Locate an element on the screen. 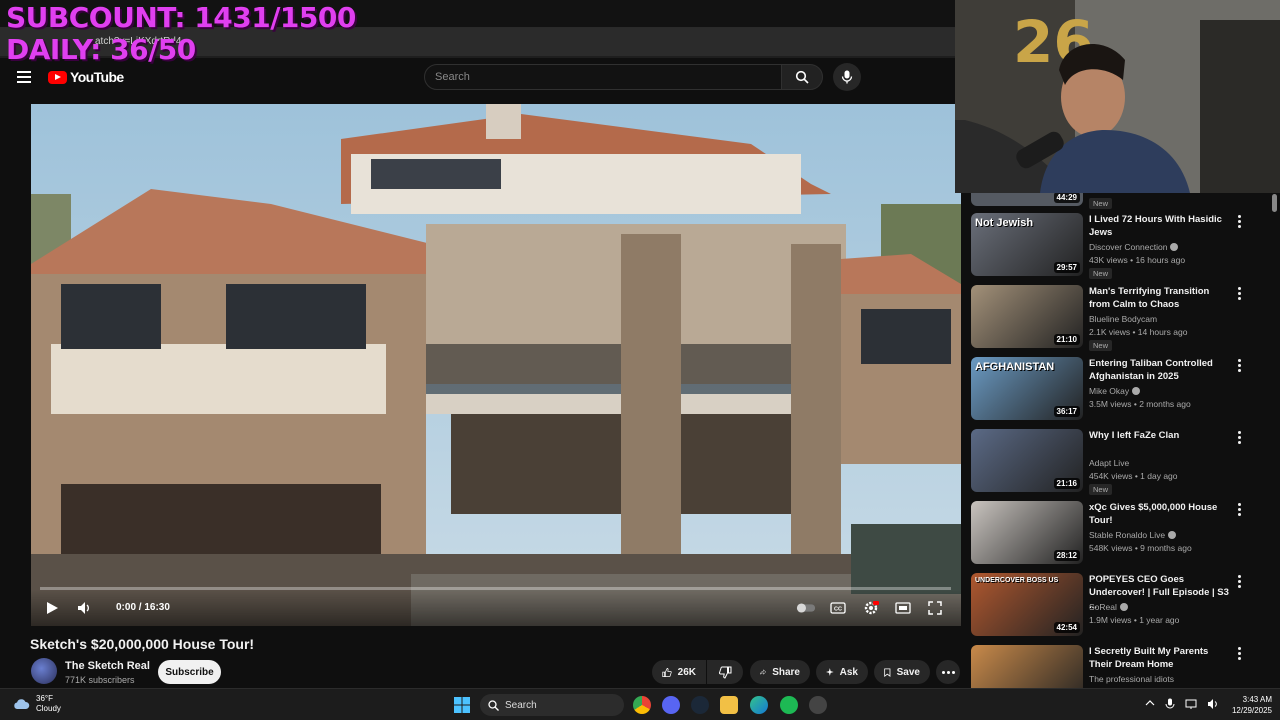  channel-name-text: Adapt Live is located at coordinates (1109, 463).